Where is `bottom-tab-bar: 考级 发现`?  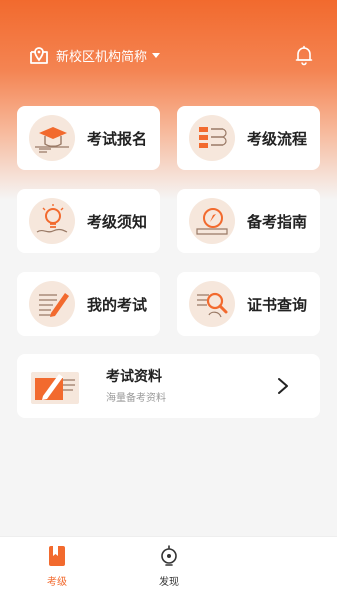
bottom-tab-bar: 考级 发现 is located at coordinates (168, 568).